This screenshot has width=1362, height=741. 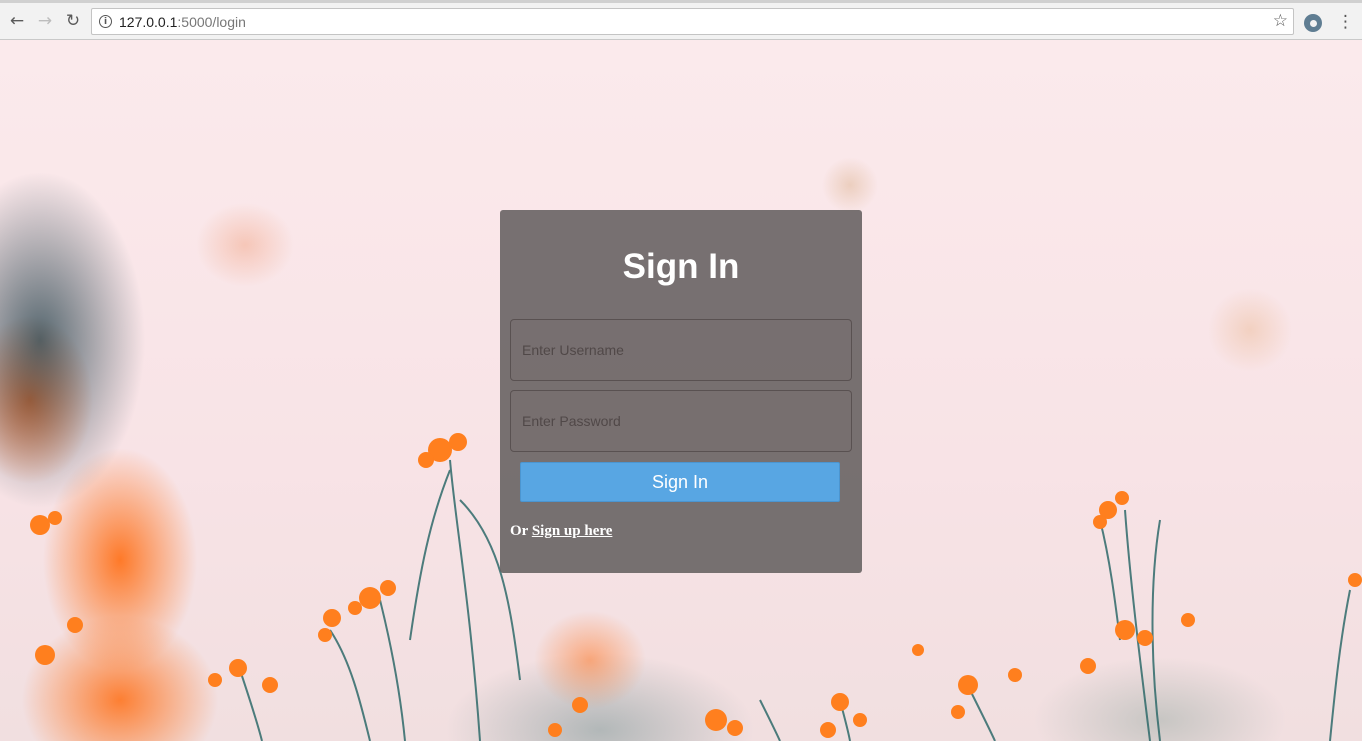 What do you see at coordinates (1280, 21) in the screenshot?
I see `star-icon: ☆` at bounding box center [1280, 21].